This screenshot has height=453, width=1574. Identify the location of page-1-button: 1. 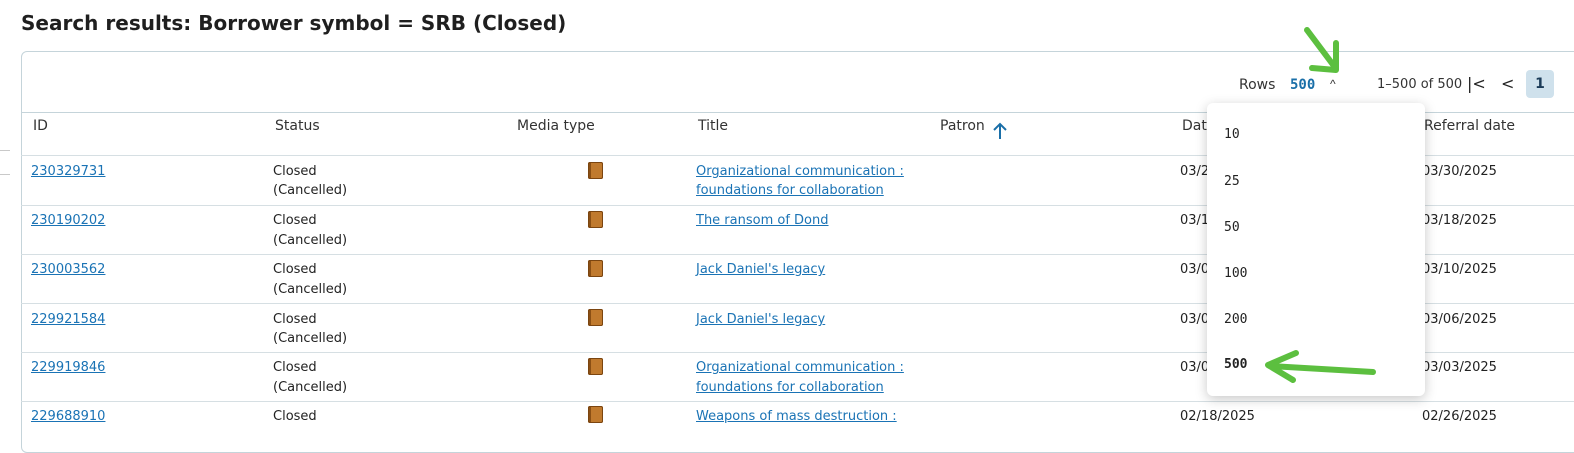
(1540, 84).